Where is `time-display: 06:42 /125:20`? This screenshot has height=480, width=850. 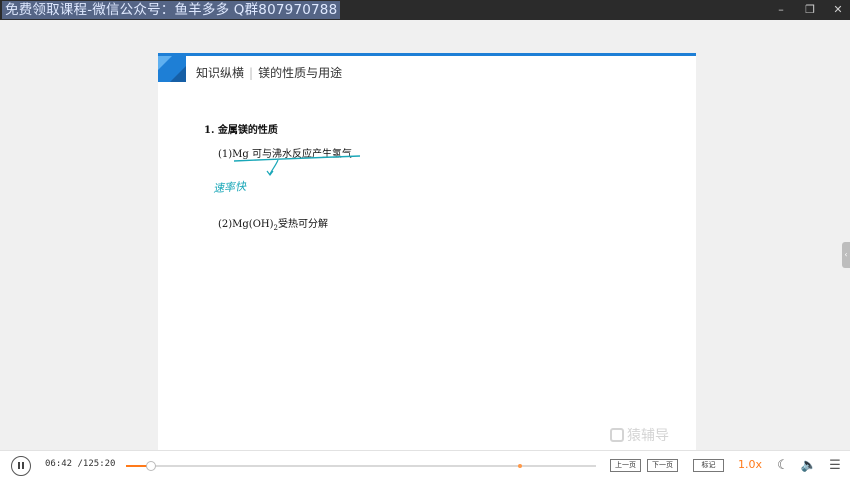
time-display: 06:42 /125:20 is located at coordinates (80, 464).